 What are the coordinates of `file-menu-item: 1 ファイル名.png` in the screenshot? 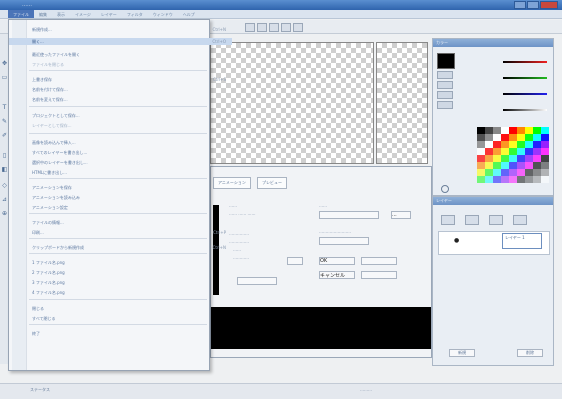 It's located at (120, 262).